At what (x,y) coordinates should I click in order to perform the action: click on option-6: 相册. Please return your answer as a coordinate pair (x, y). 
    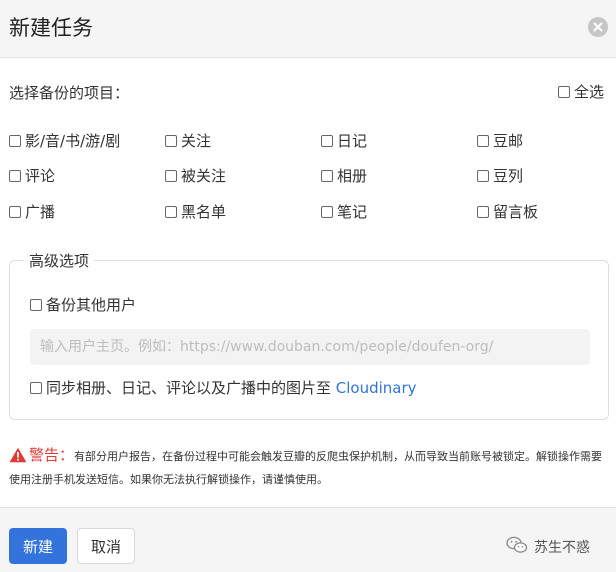
    Looking at the image, I should click on (344, 176).